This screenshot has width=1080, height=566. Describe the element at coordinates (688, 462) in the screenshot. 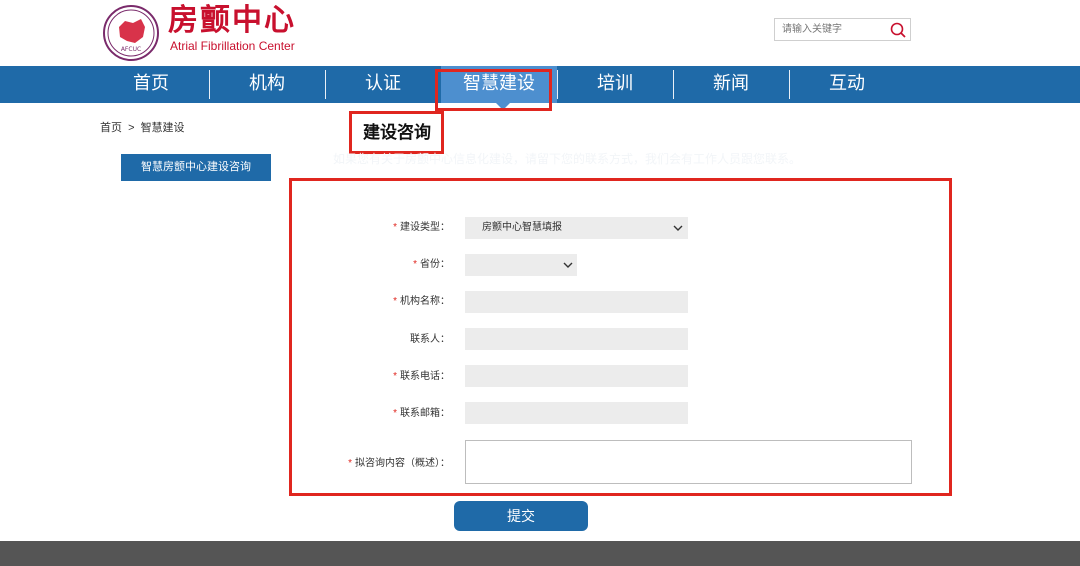

I see `content-textarea` at that location.